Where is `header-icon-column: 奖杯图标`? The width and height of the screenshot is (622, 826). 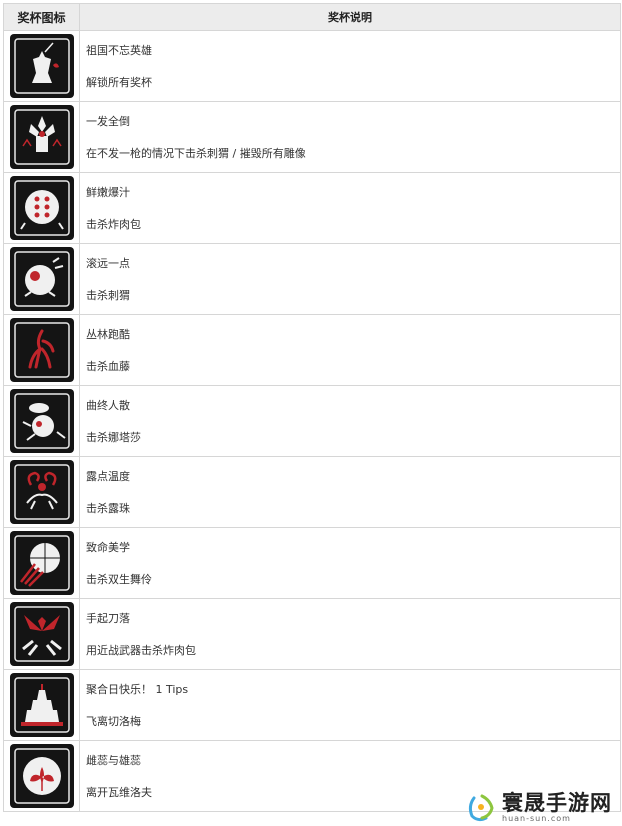
header-icon-column: 奖杯图标 is located at coordinates (42, 17).